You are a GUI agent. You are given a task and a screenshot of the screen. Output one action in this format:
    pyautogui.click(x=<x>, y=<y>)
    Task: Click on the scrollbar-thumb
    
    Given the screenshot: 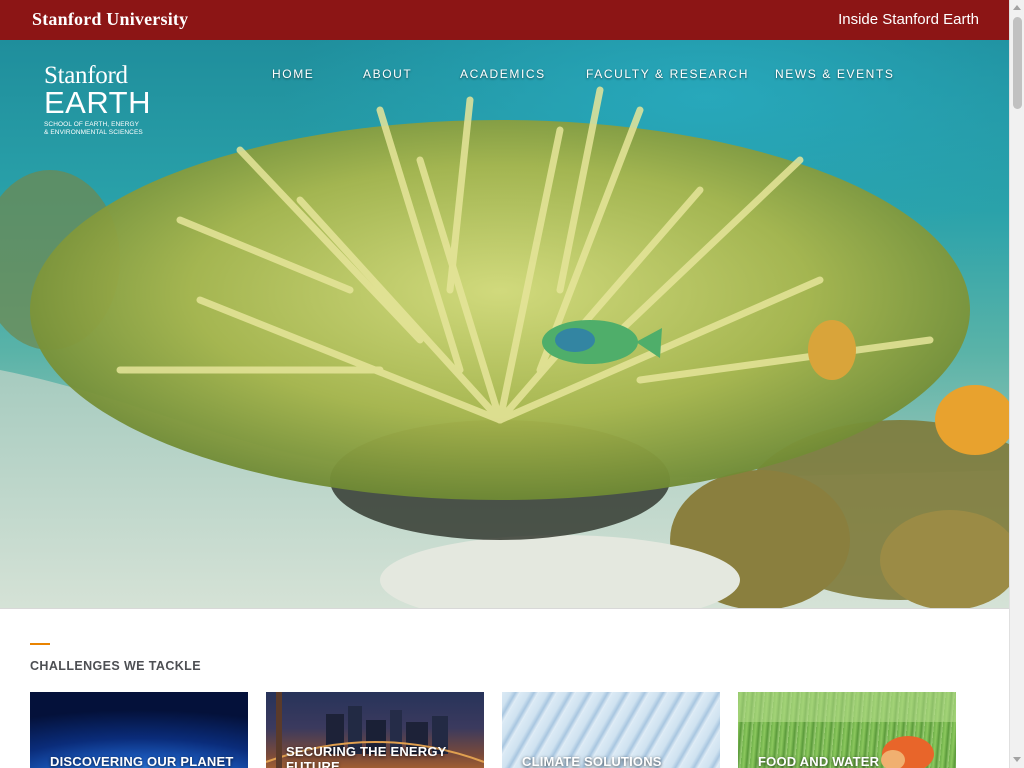 What is the action you would take?
    pyautogui.click(x=1017, y=63)
    